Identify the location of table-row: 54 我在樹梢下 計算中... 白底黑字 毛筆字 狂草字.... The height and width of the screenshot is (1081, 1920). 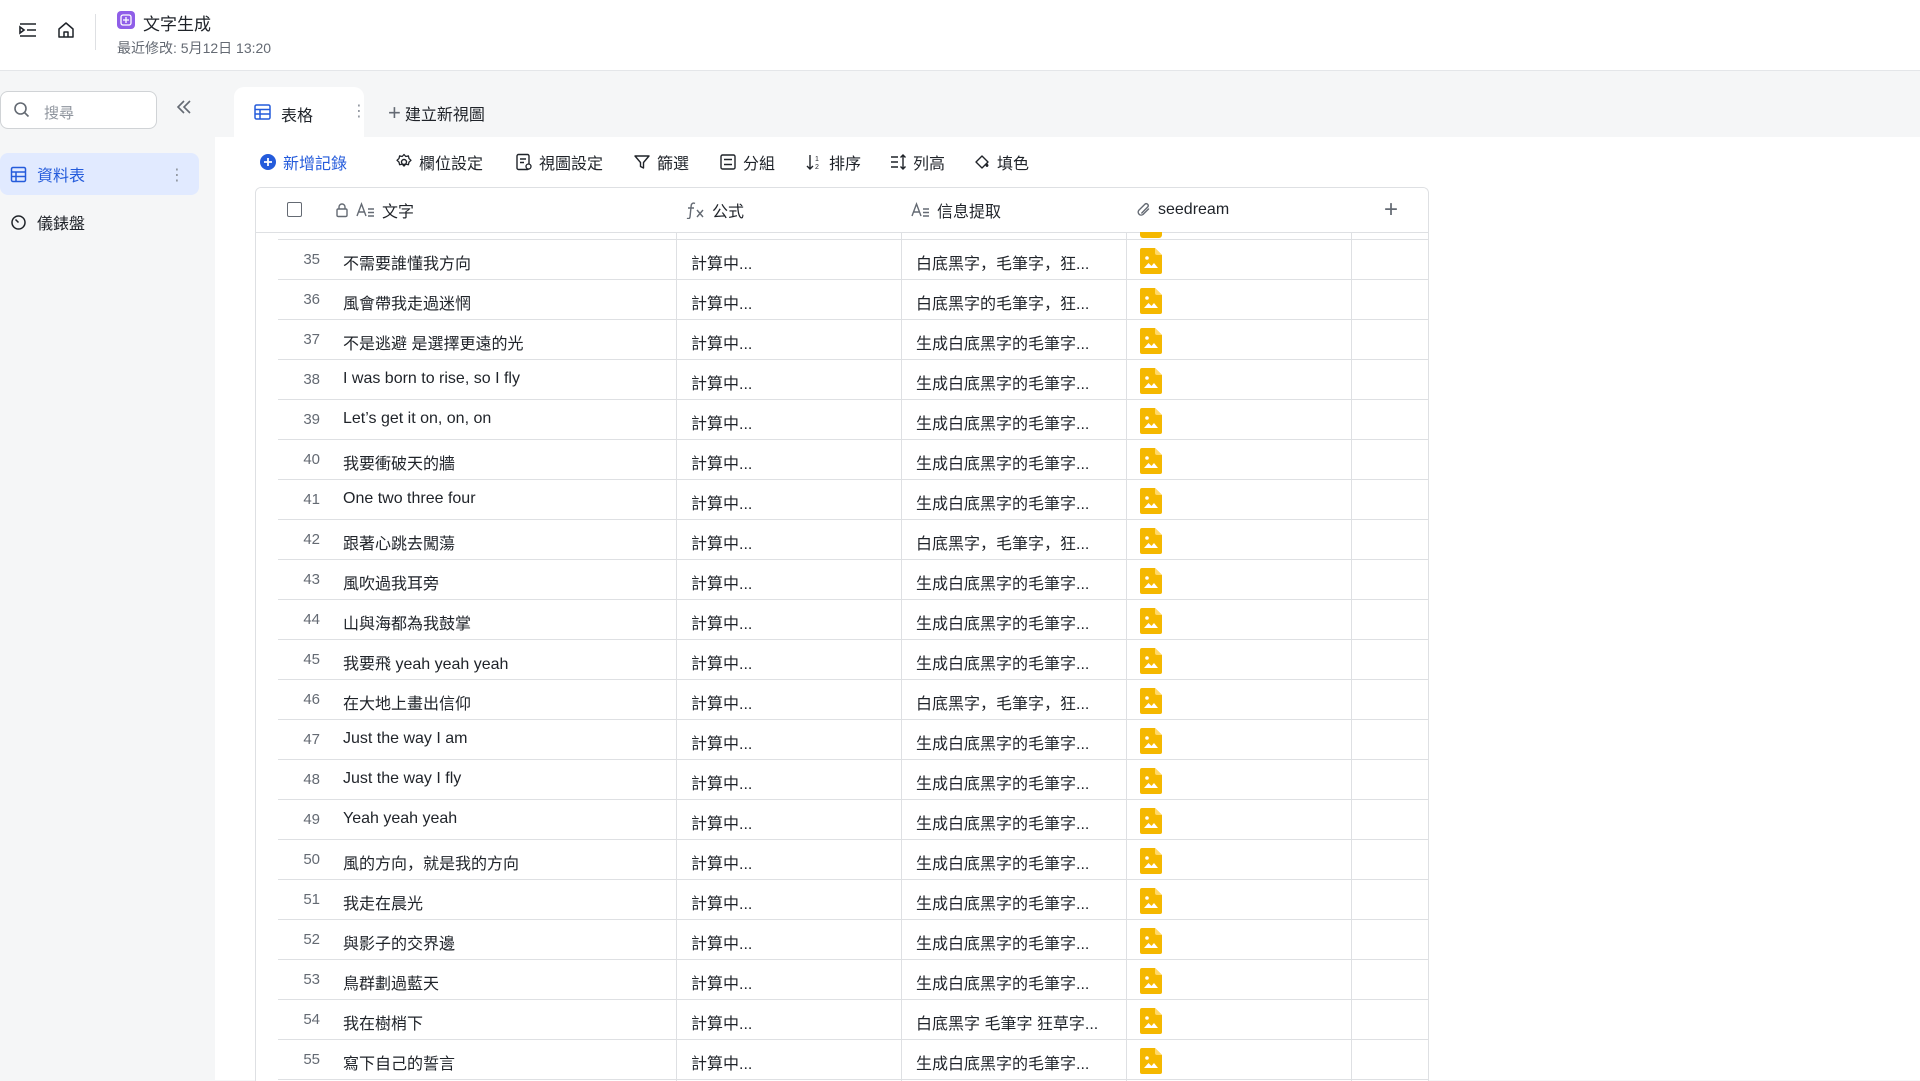
(853, 1020).